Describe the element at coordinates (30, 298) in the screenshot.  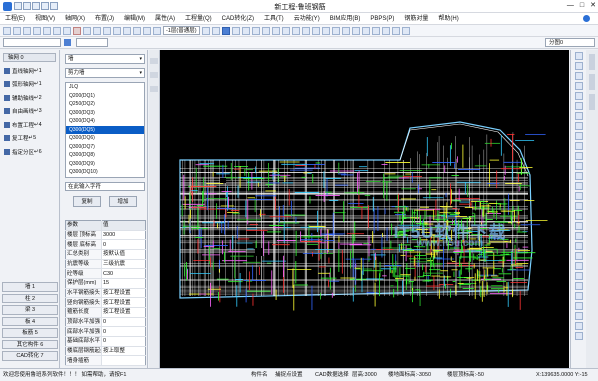
I see `category-column: 柱 2` at that location.